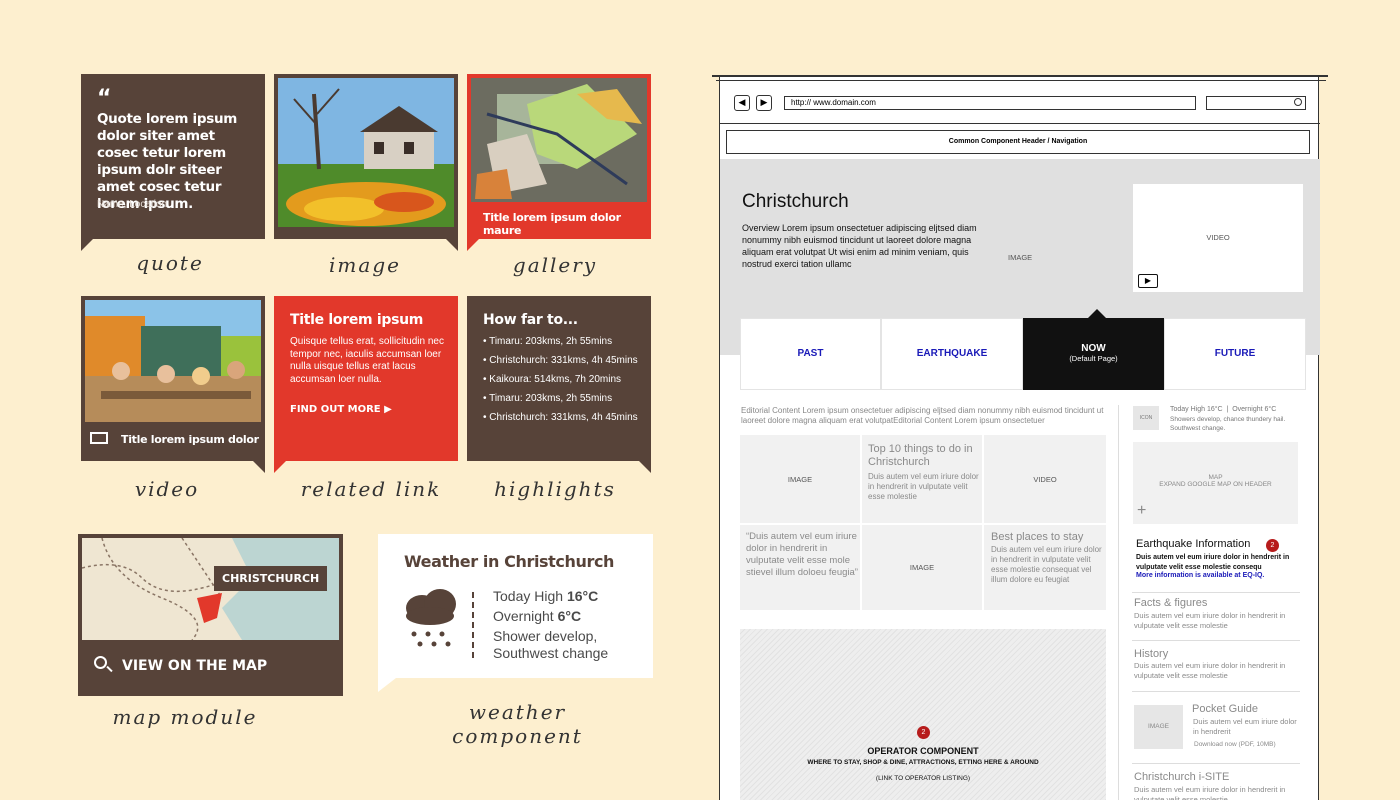  I want to click on operator-title: OPERATOR COMPONENT, so click(923, 751).